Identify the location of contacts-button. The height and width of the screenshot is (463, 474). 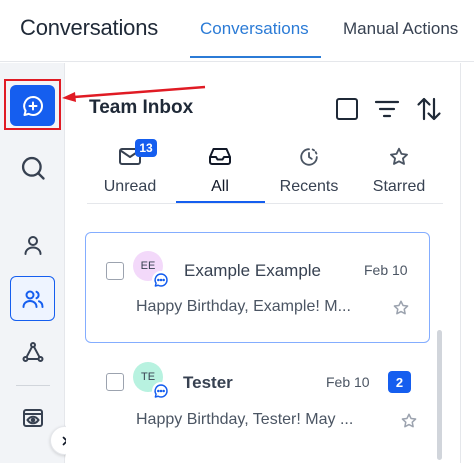
(33, 245).